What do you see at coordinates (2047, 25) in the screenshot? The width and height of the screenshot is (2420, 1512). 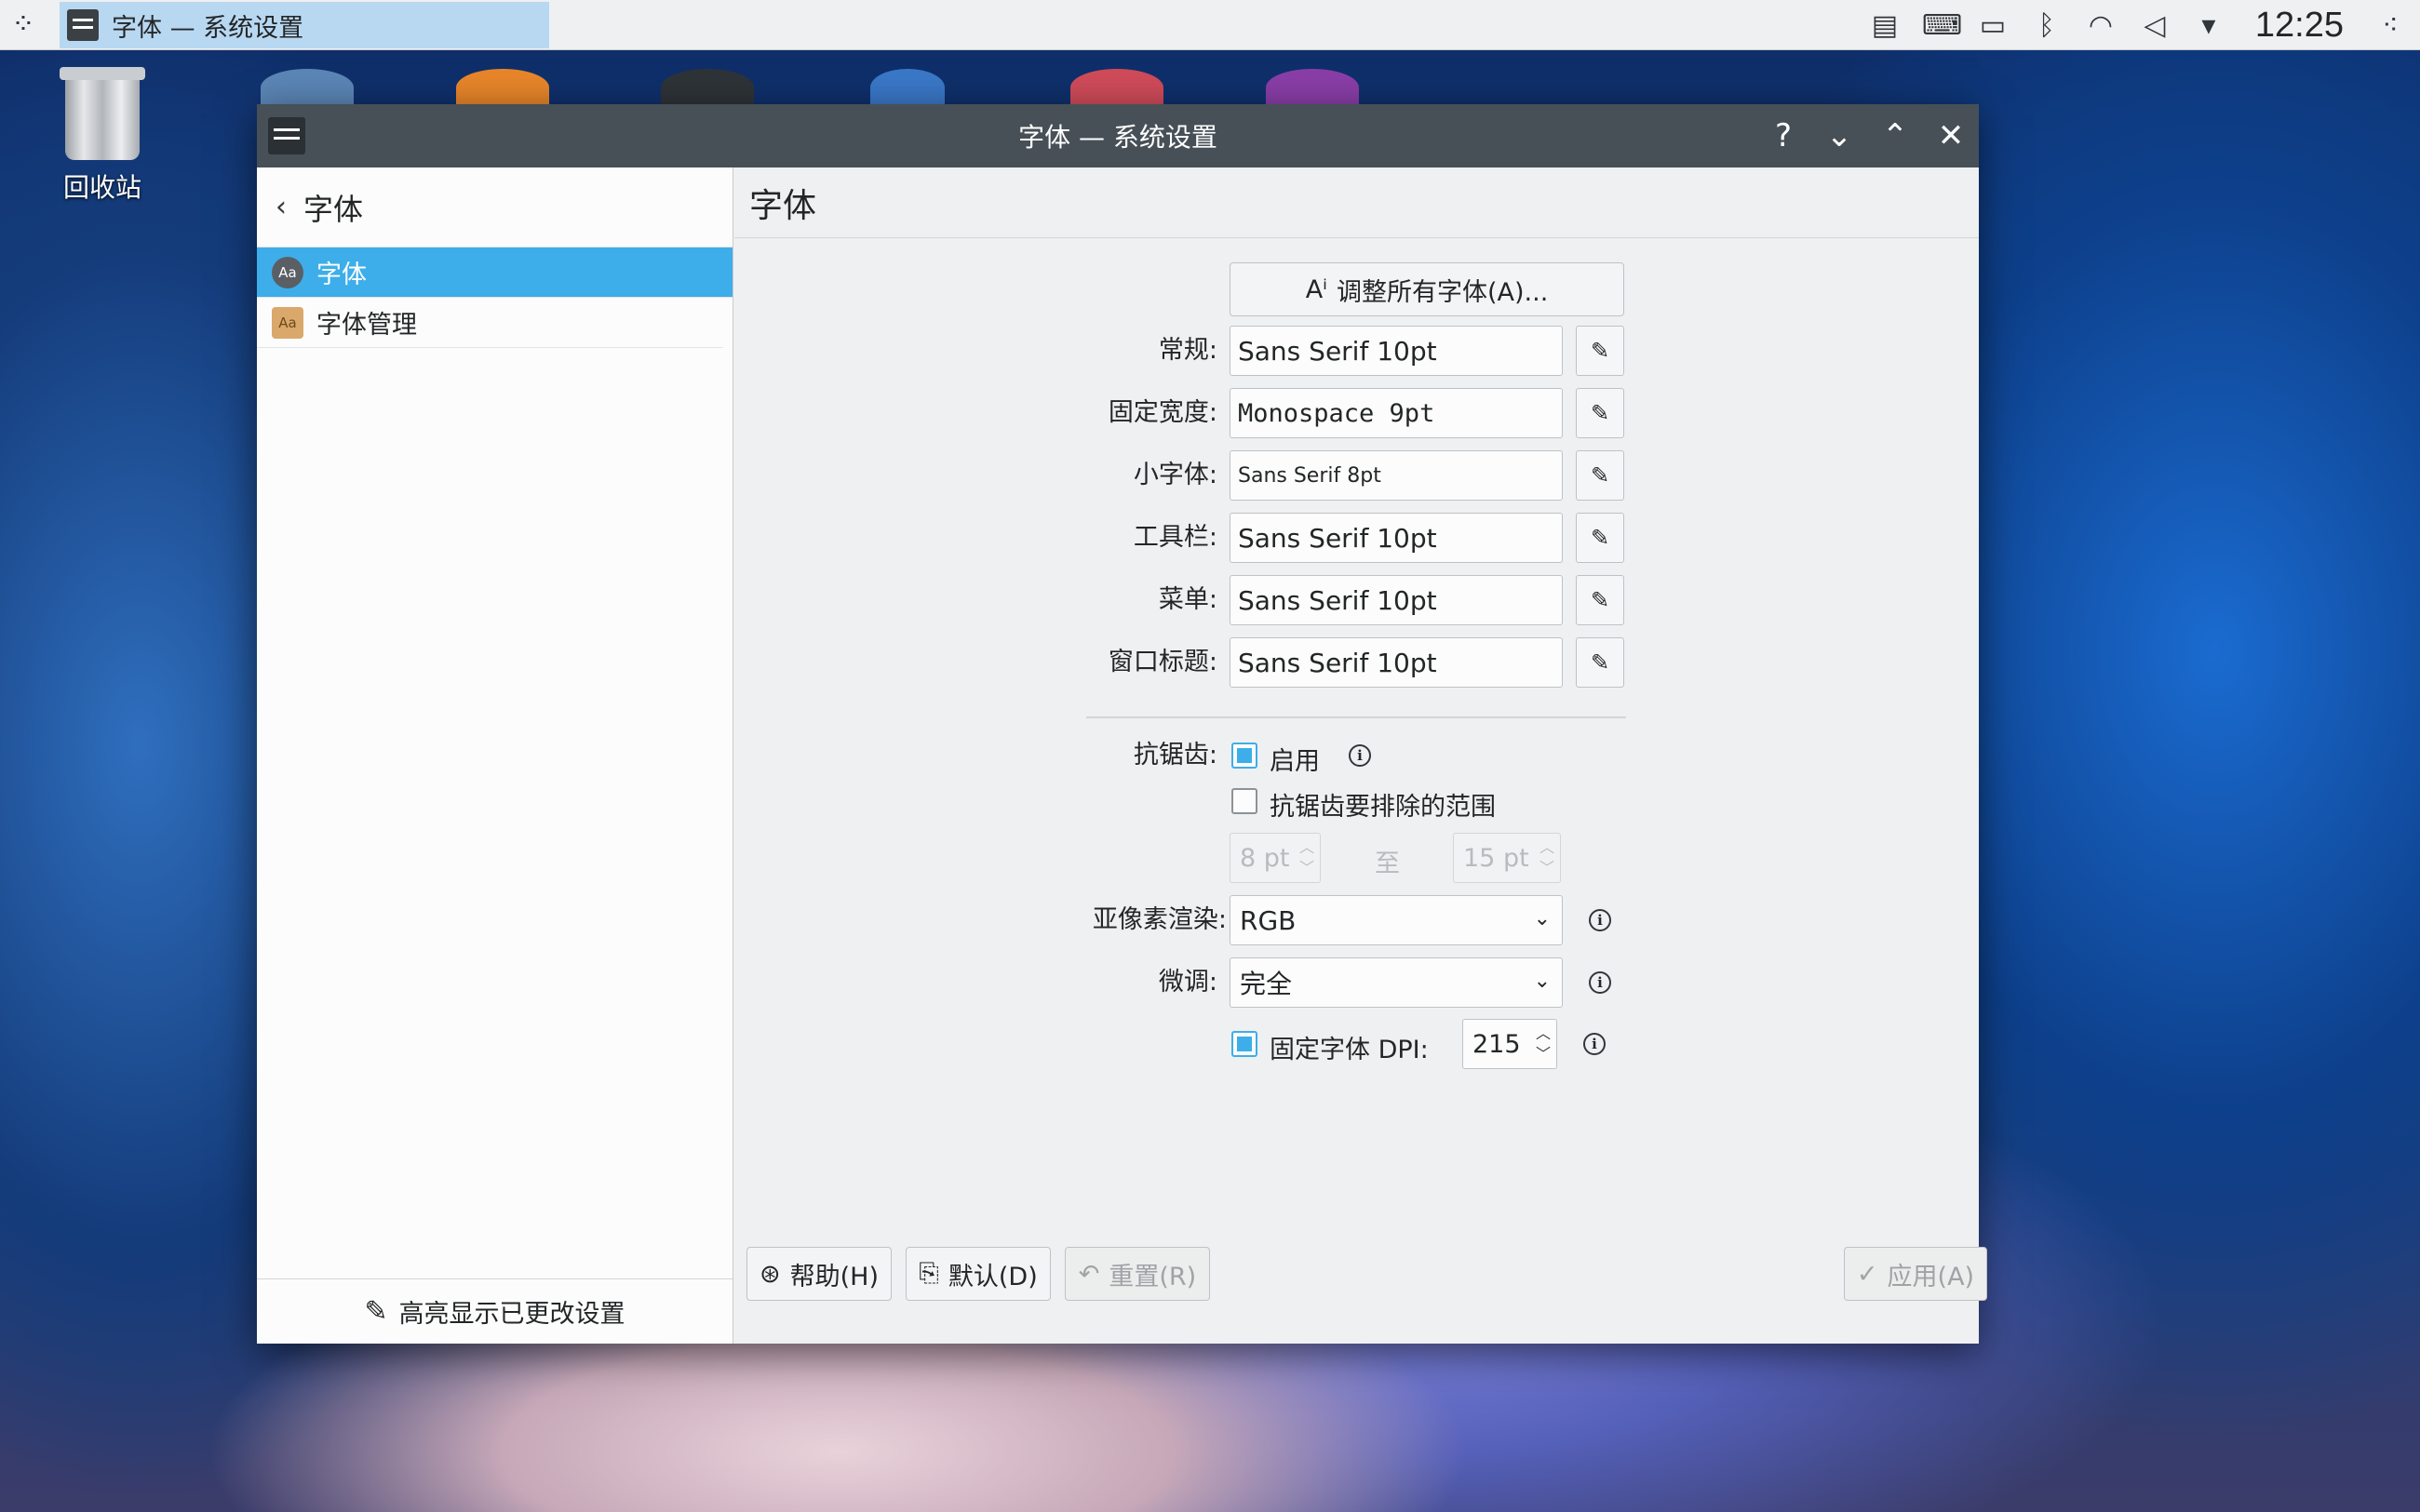 I see `bluetooth-icon: ᛒ` at bounding box center [2047, 25].